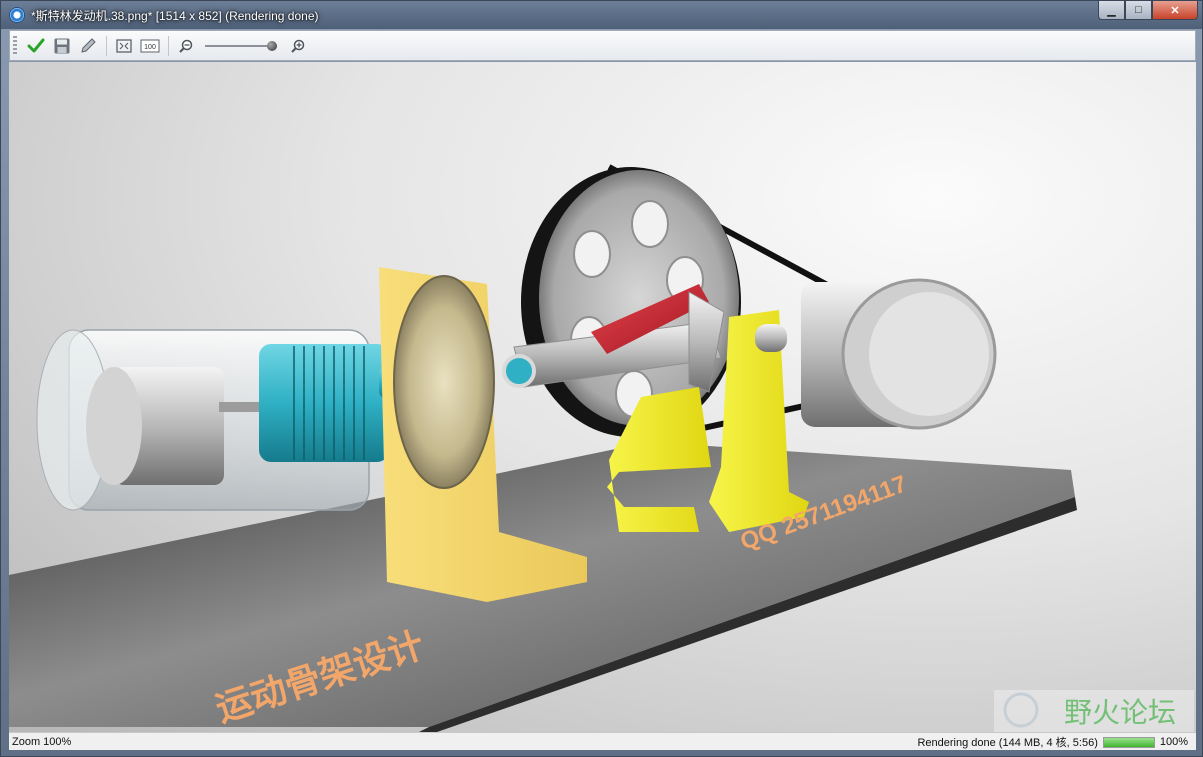 The width and height of the screenshot is (1203, 757). Describe the element at coordinates (244, 46) in the screenshot. I see `zoom-slider` at that location.